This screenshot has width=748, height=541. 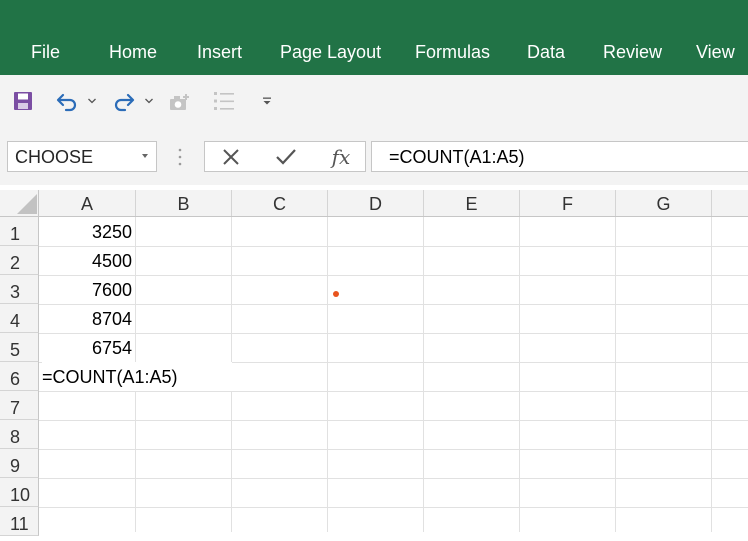 What do you see at coordinates (452, 52) in the screenshot?
I see `tab-formulas: Formulas` at bounding box center [452, 52].